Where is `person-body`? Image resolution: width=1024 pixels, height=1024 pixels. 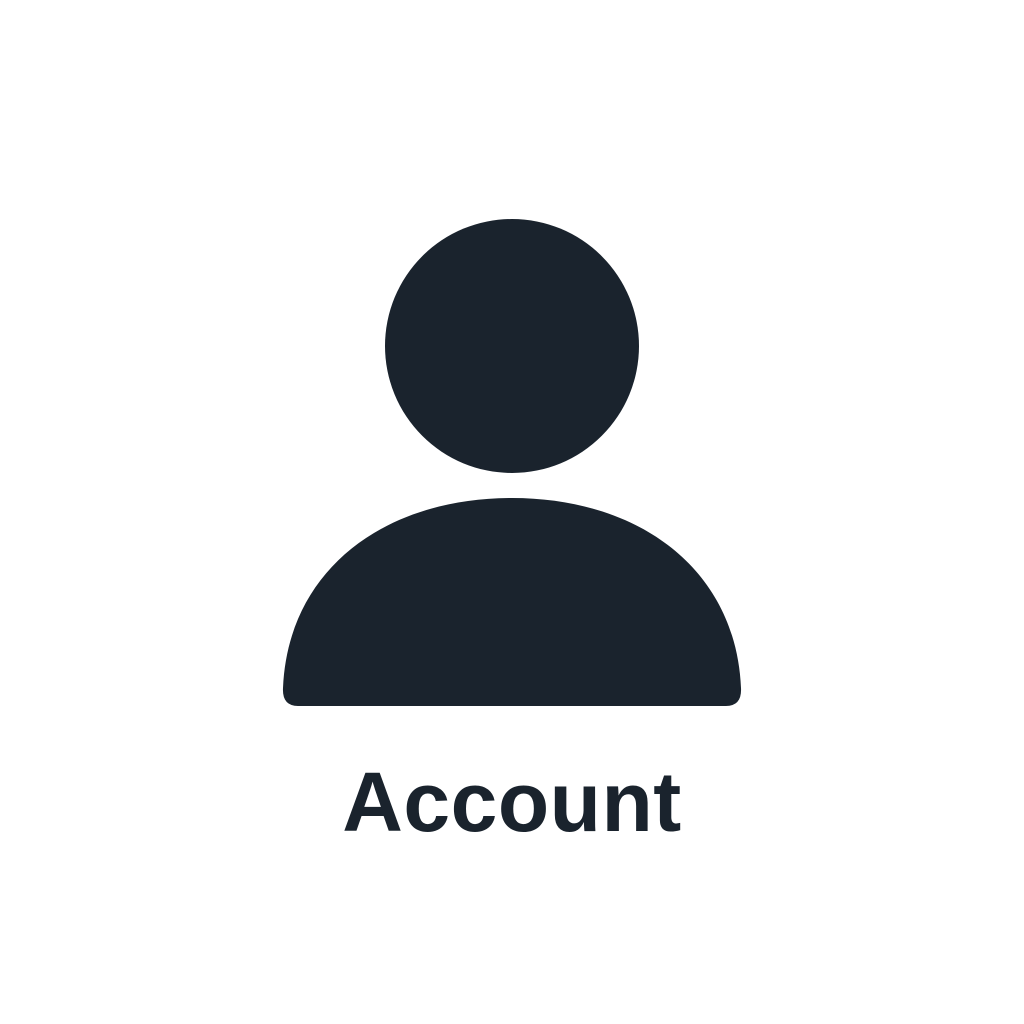
person-body is located at coordinates (512, 602).